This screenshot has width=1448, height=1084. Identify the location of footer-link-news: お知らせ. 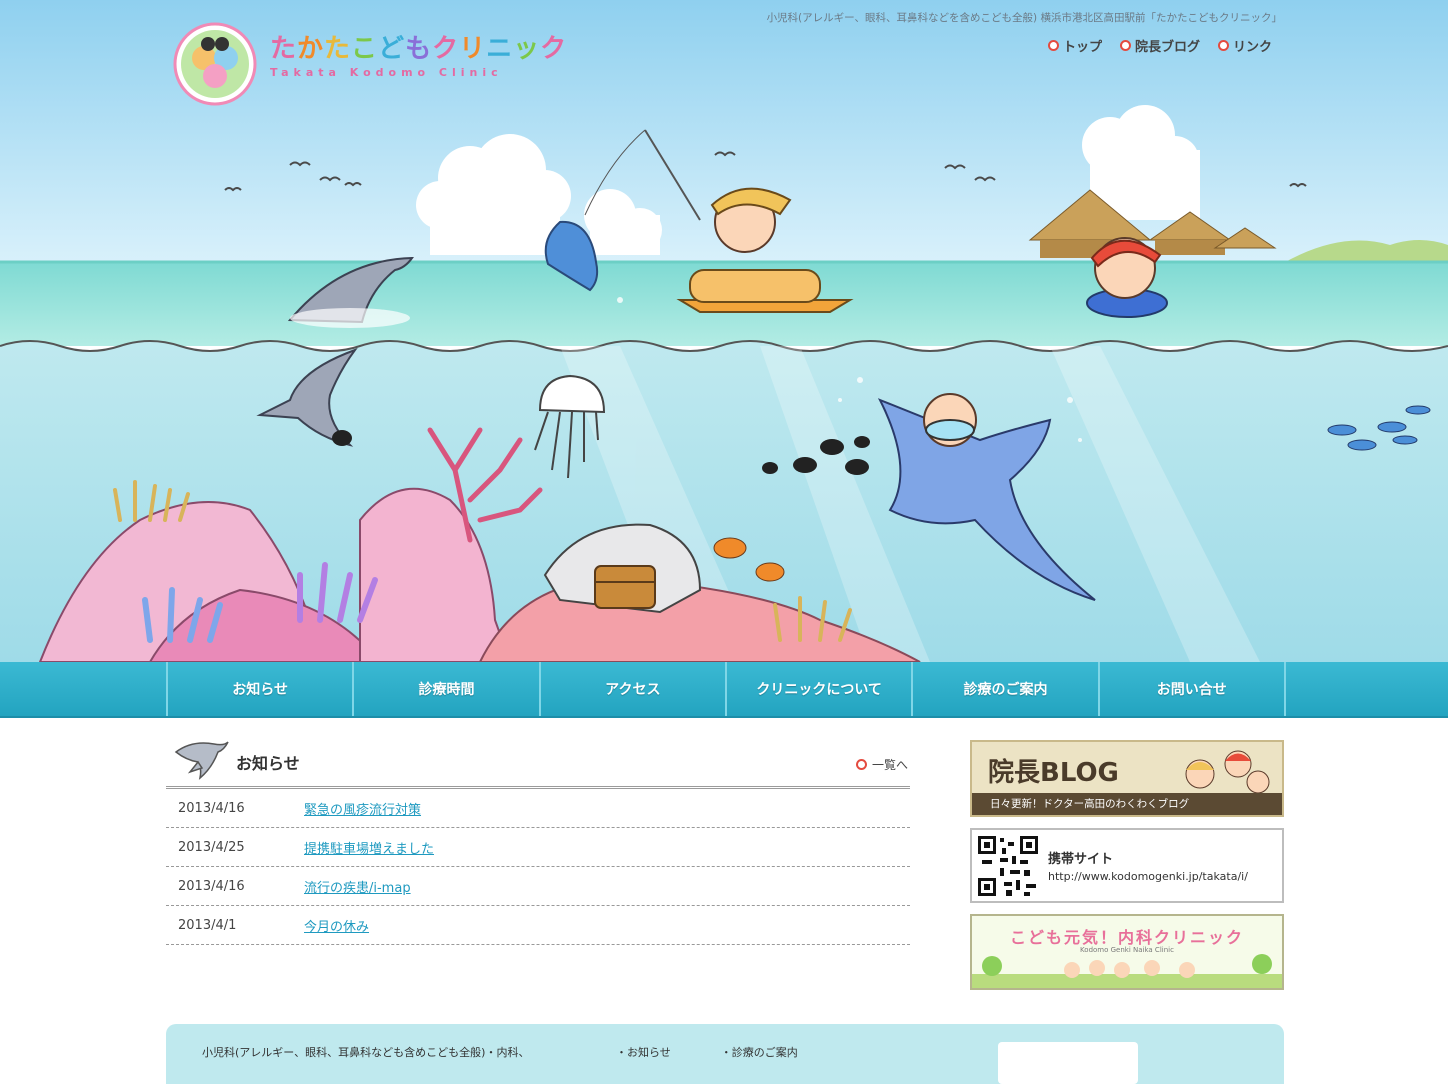
(643, 1052).